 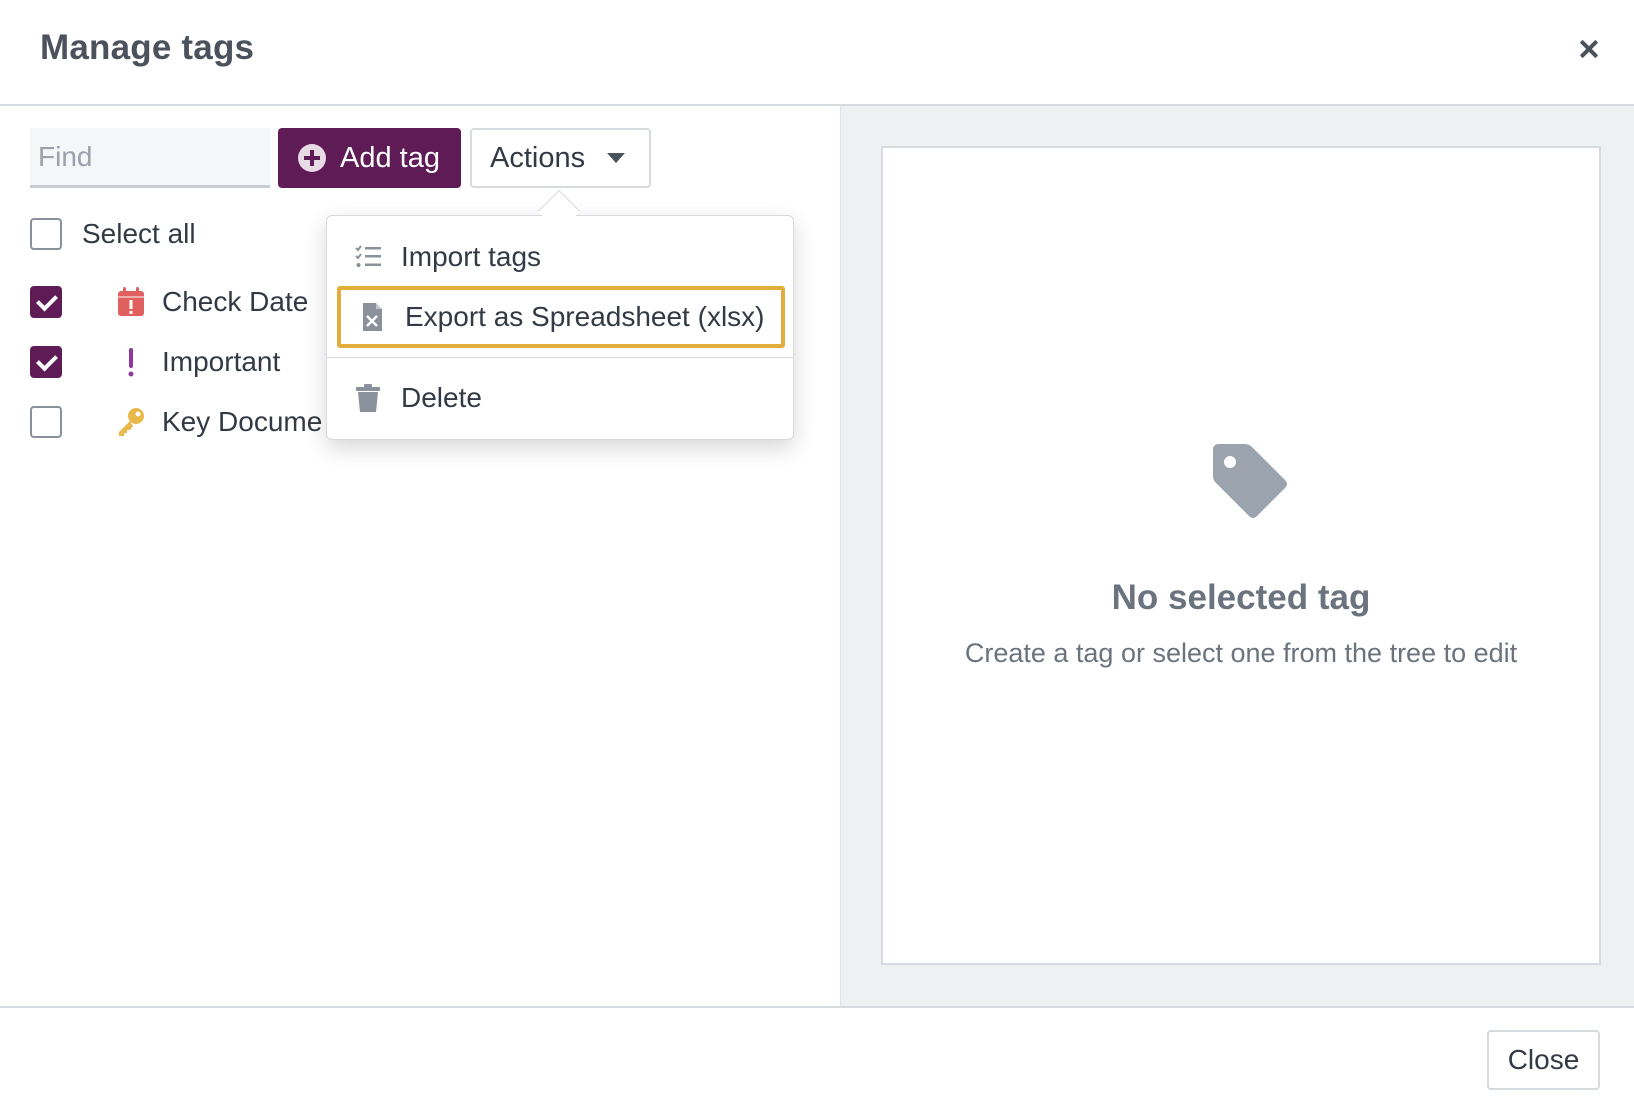 I want to click on tag-checkbox-key-documents, so click(x=46, y=422).